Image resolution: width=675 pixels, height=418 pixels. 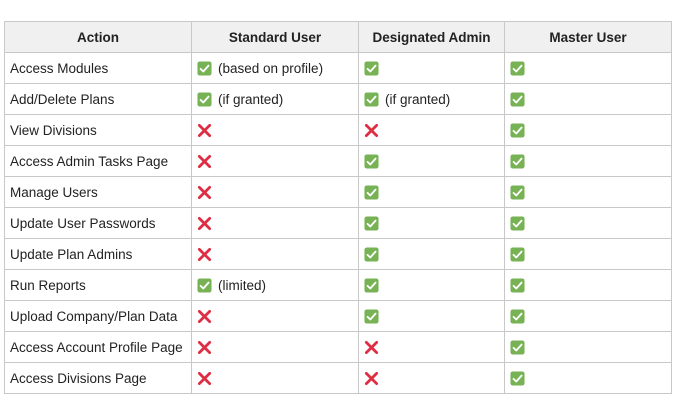 What do you see at coordinates (98, 161) in the screenshot?
I see `action-cell: Access Admin Tasks Page` at bounding box center [98, 161].